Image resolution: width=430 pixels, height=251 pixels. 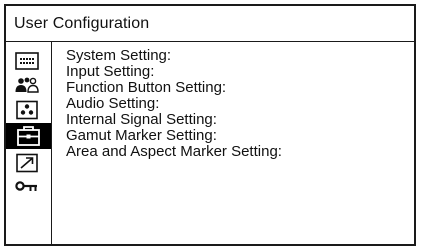 What do you see at coordinates (27, 110) in the screenshot?
I see `function-button-icon` at bounding box center [27, 110].